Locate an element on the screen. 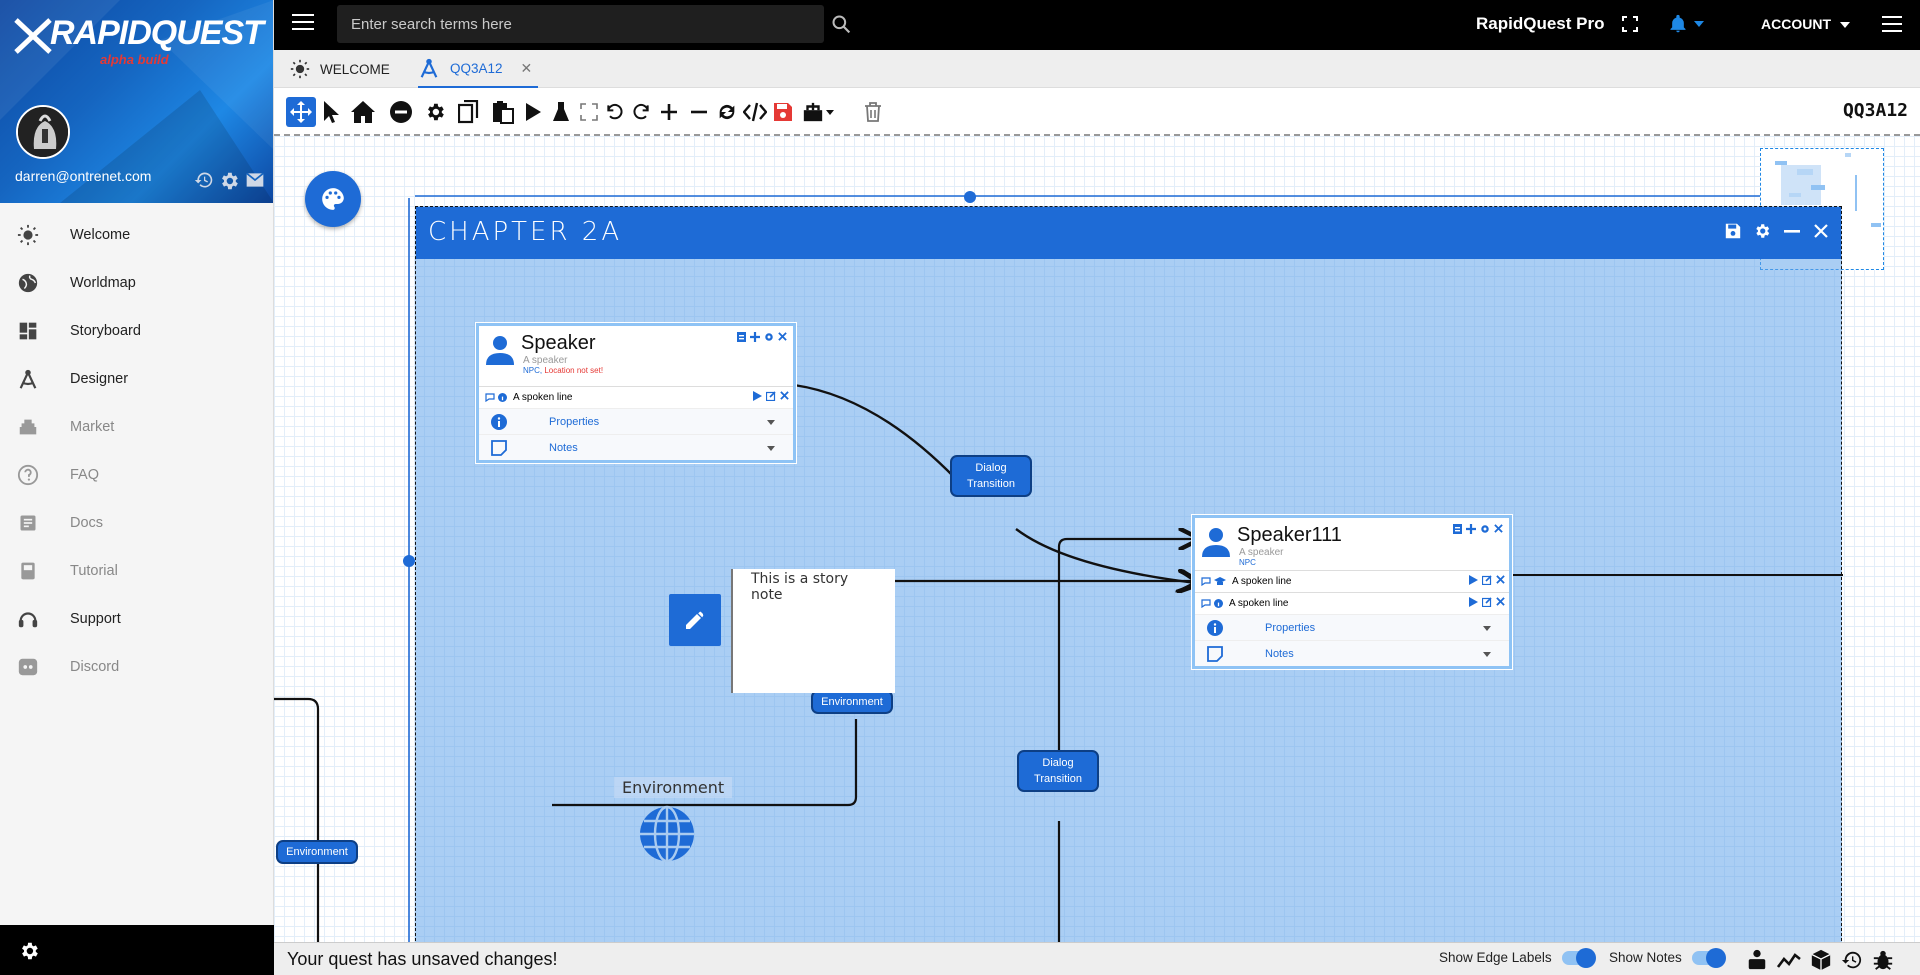 The image size is (1920, 975). sidebar-item-welcome: Welcome is located at coordinates (136, 235).